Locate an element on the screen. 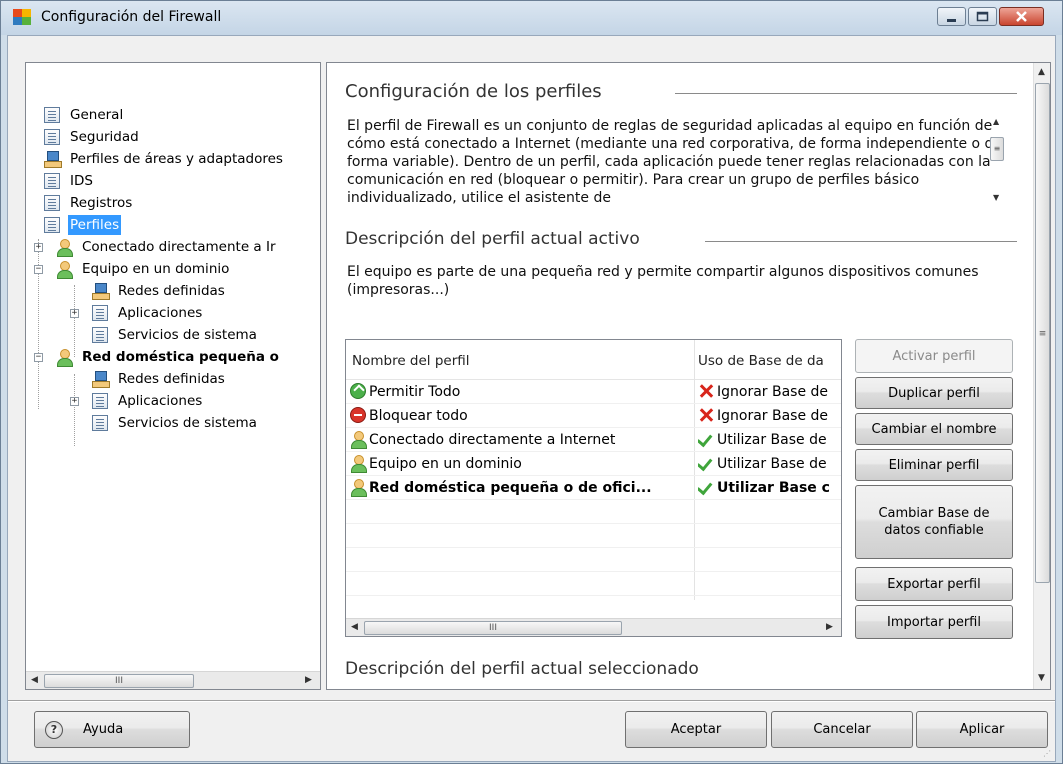 This screenshot has height=764, width=1063. tree-item-label: Servicios de sistema is located at coordinates (187, 335).